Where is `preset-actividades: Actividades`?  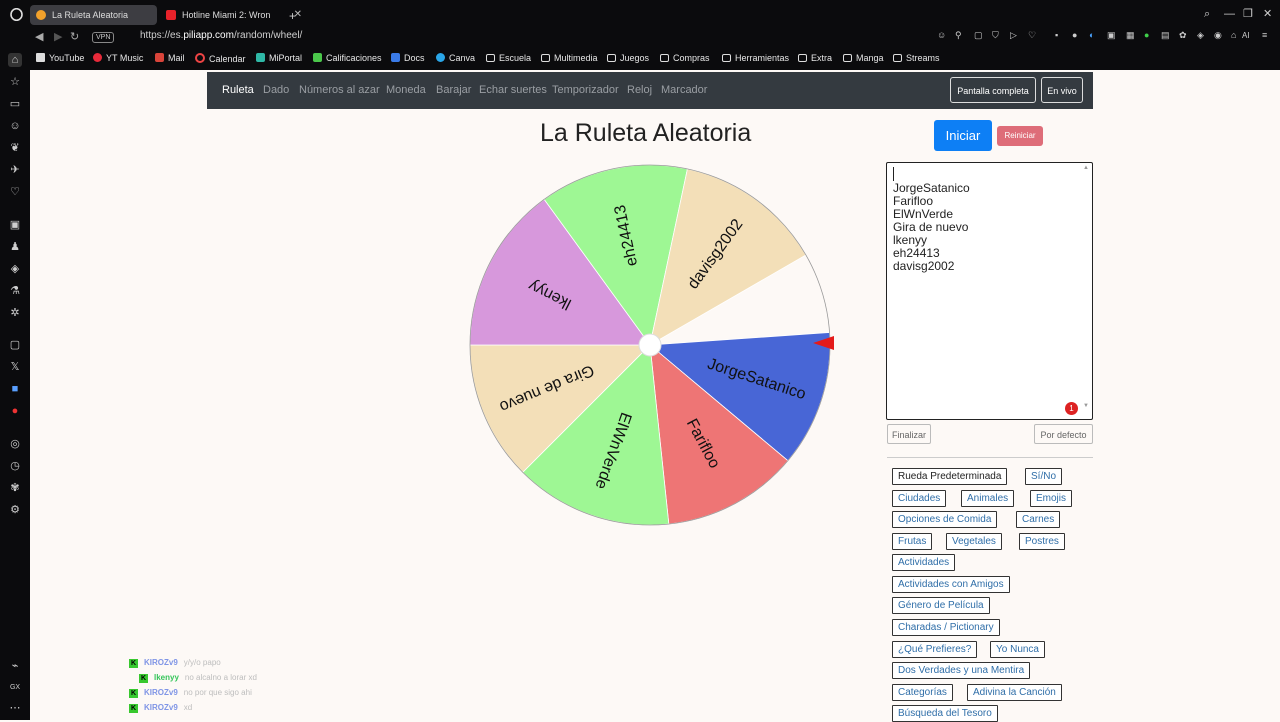
preset-actividades: Actividades is located at coordinates (924, 562).